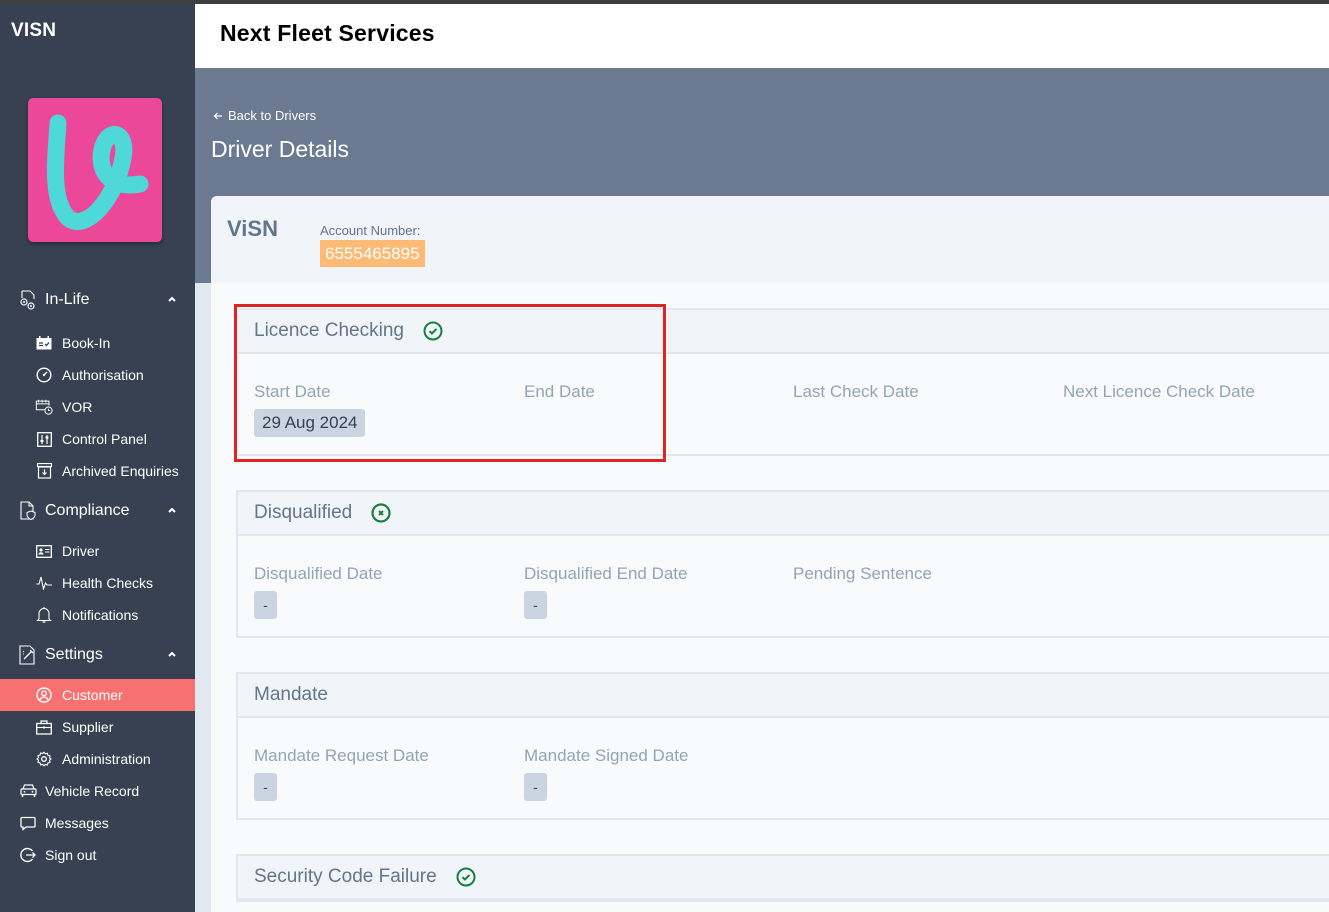 This screenshot has width=1329, height=912. I want to click on field-value: 29 Aug 2024, so click(310, 423).